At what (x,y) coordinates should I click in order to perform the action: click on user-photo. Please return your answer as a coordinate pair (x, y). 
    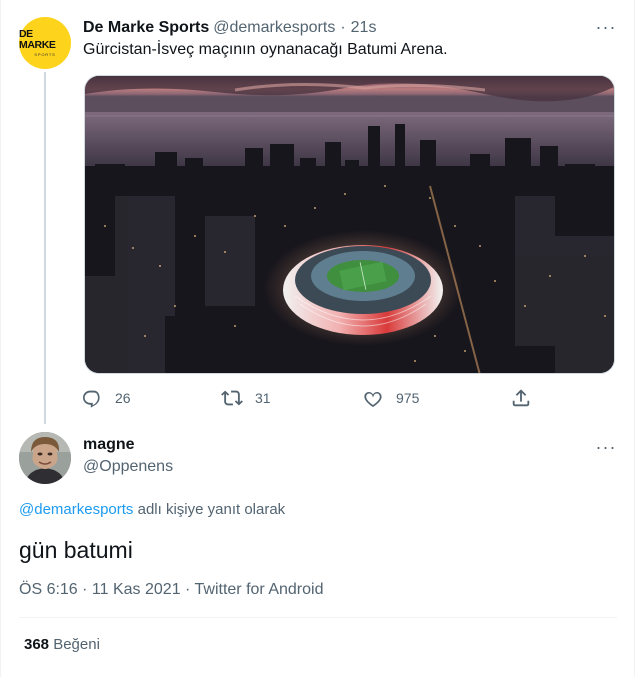
    Looking at the image, I should click on (45, 458).